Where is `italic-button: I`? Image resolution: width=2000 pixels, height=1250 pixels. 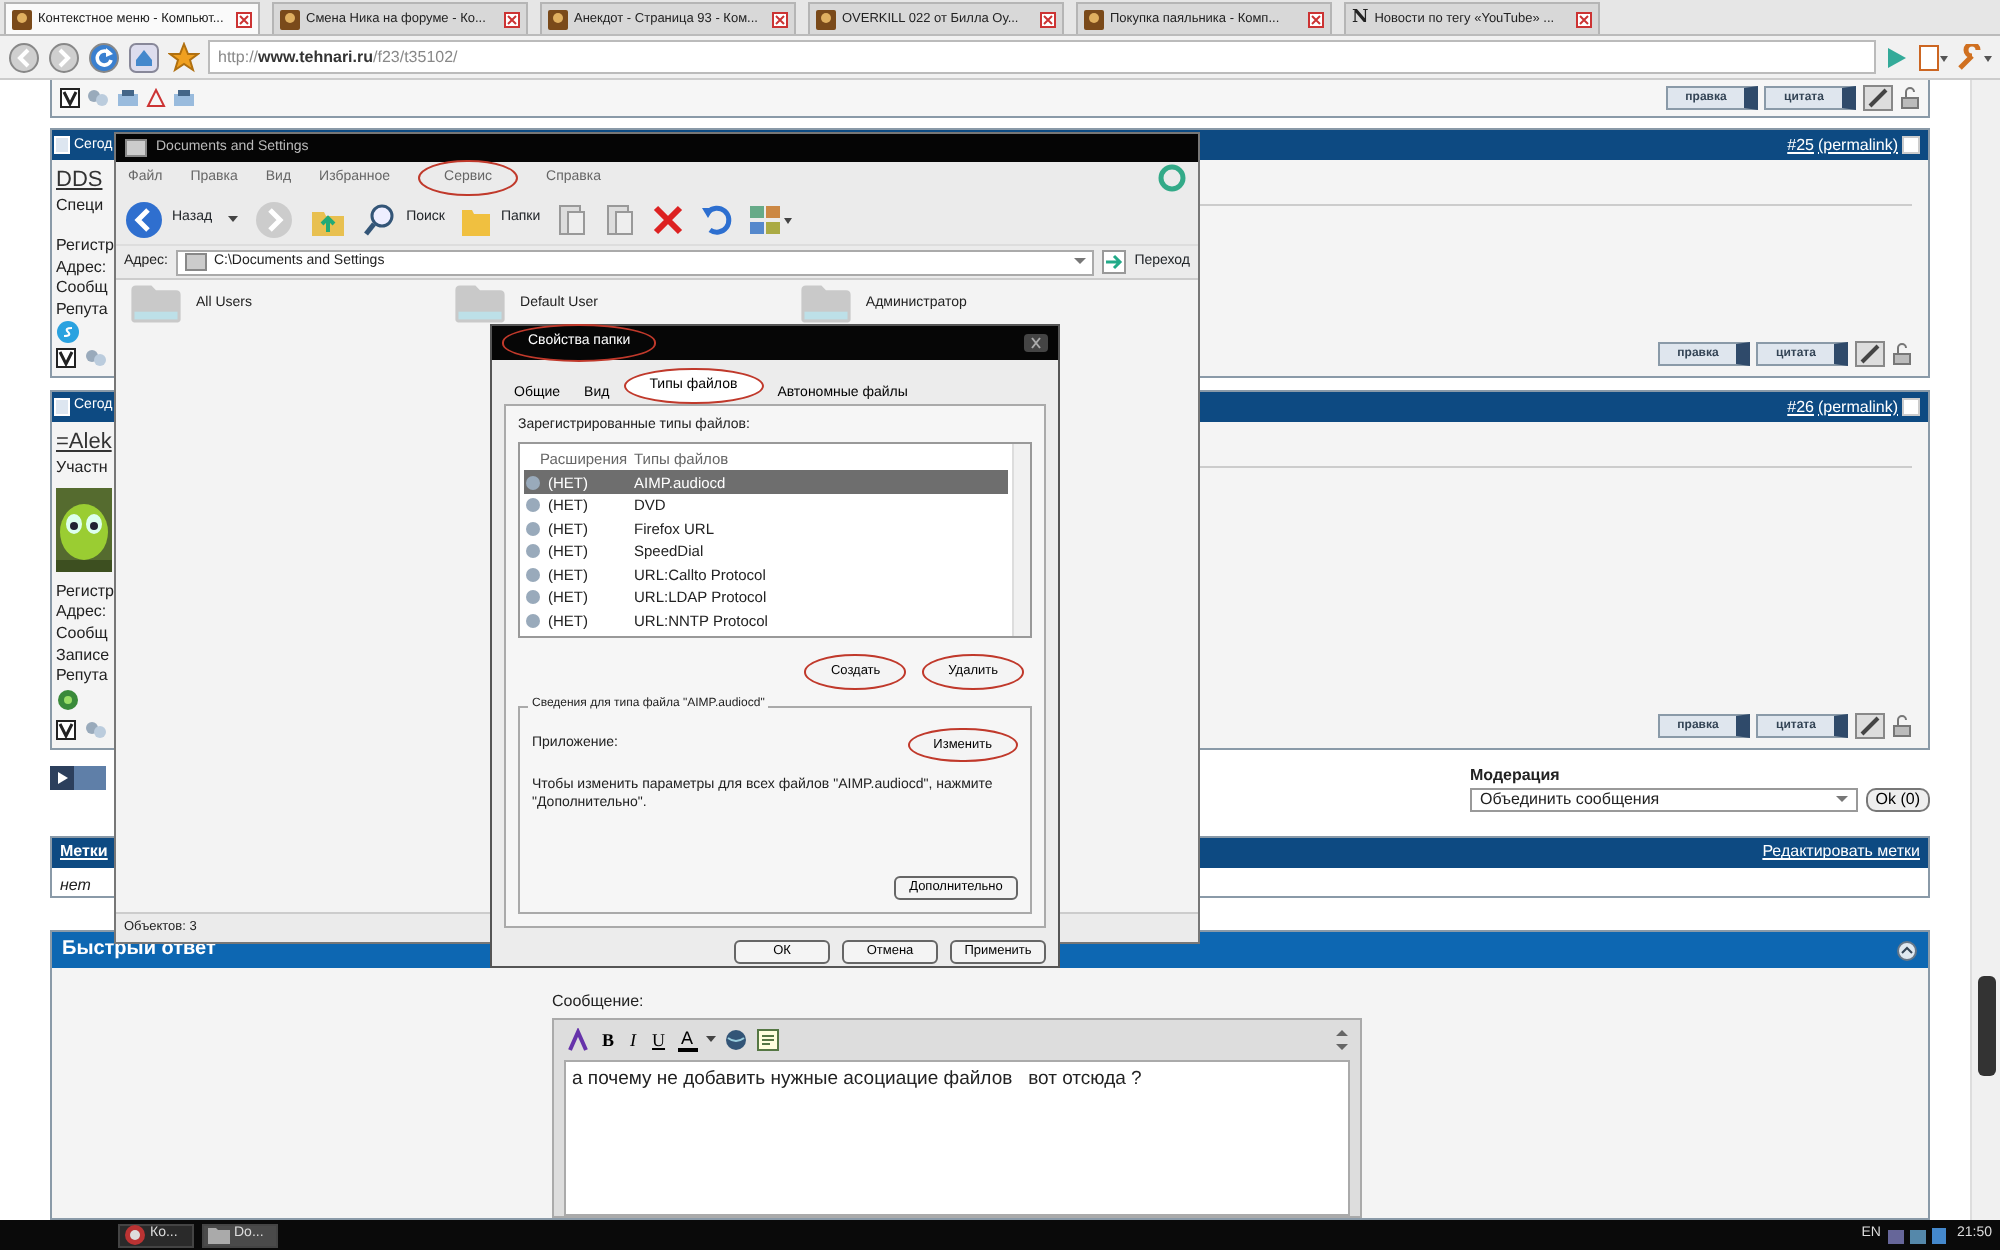 italic-button: I is located at coordinates (633, 1040).